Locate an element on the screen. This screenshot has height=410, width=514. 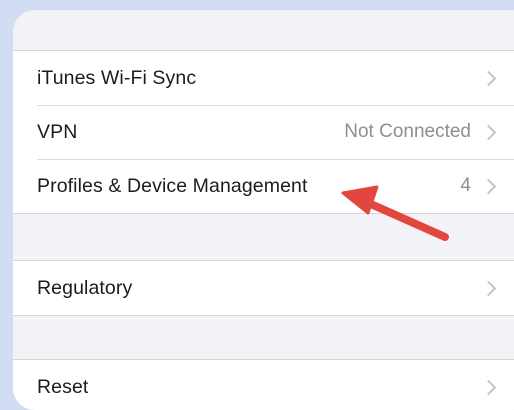
row-label: iTunes Wi-Fi Sync is located at coordinates (117, 77).